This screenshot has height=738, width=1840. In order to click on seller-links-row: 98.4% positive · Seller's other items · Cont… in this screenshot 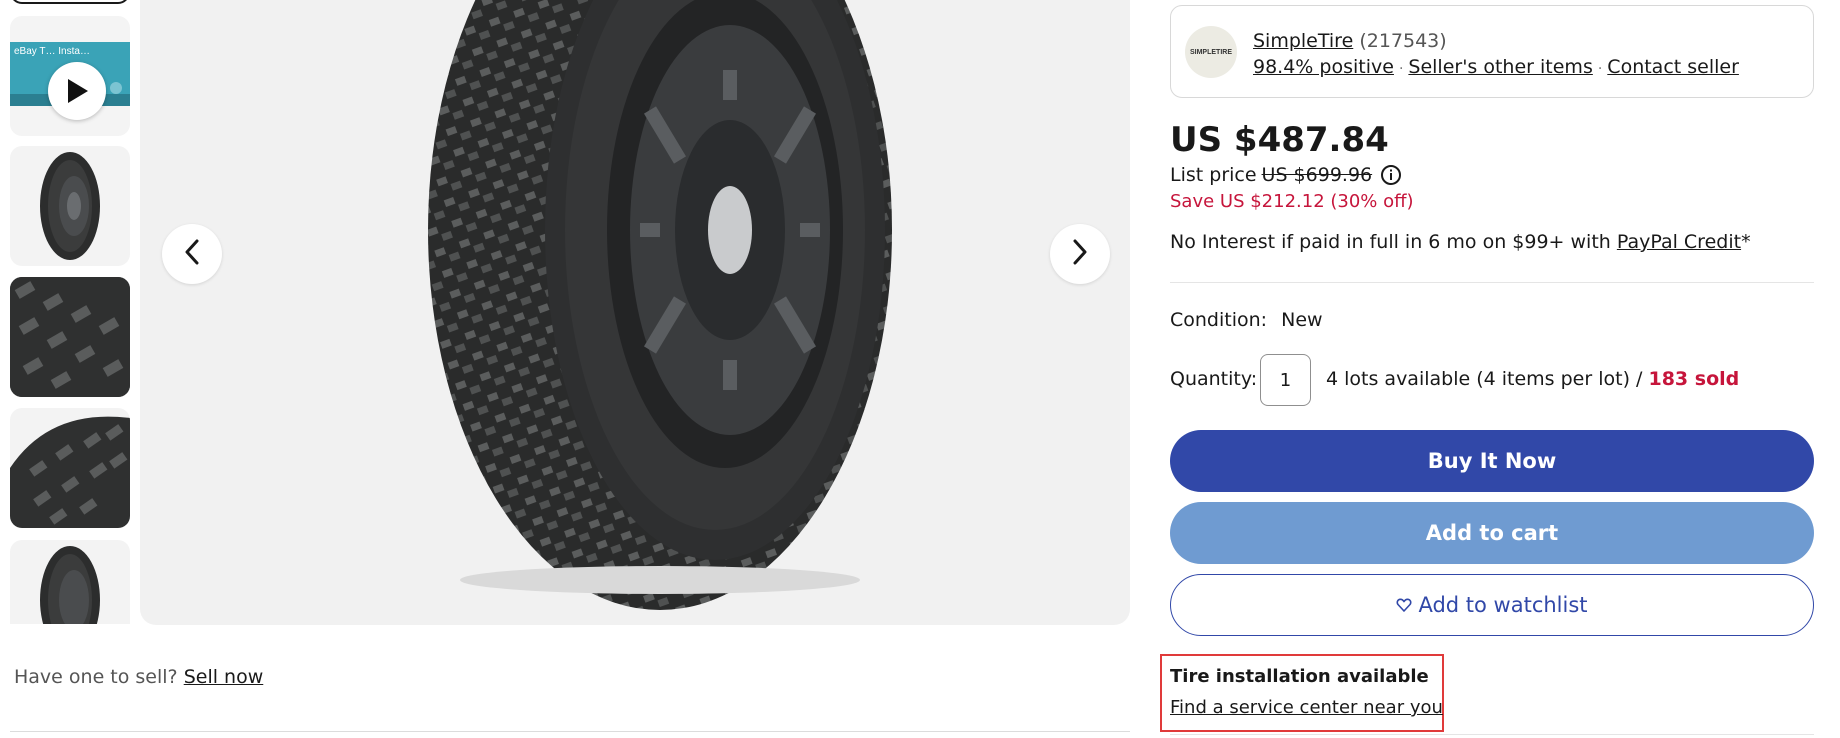, I will do `click(1496, 67)`.